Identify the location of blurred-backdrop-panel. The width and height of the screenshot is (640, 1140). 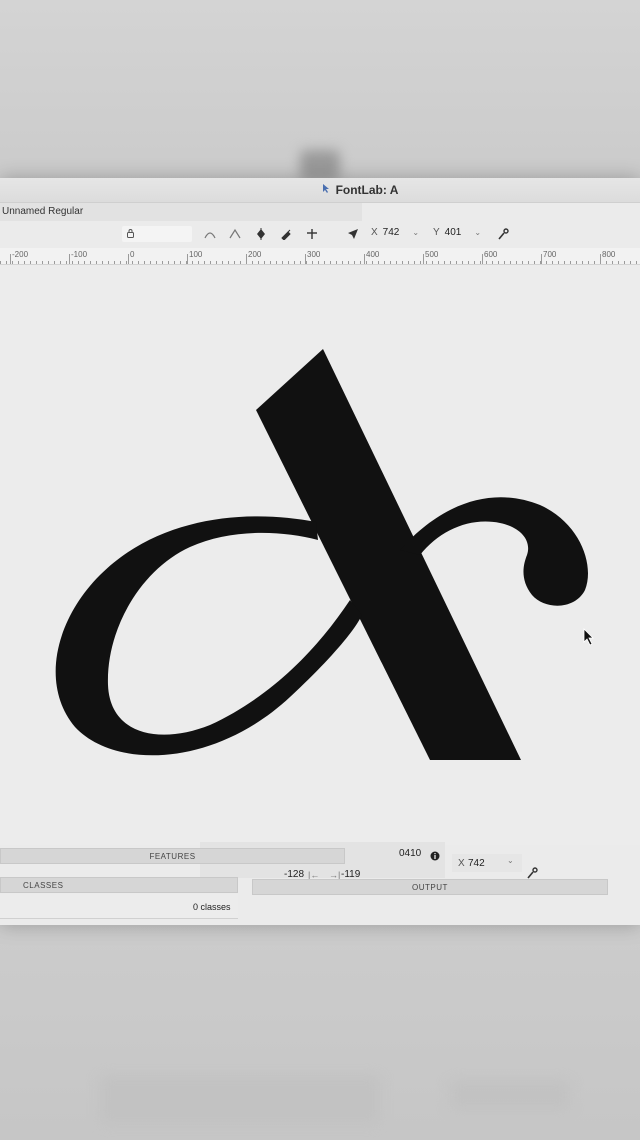
(510, 1095).